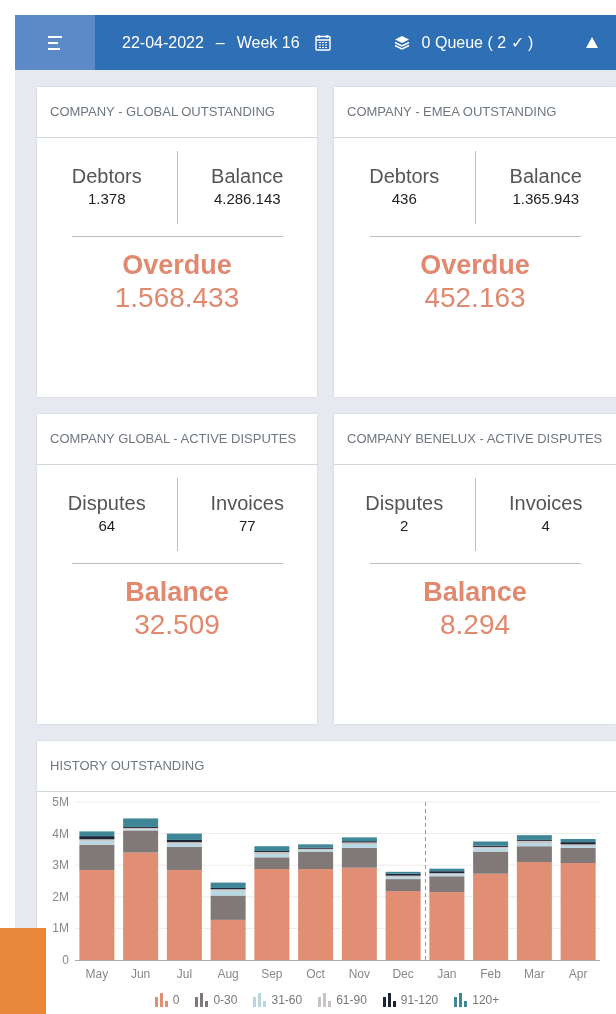  What do you see at coordinates (272, 974) in the screenshot?
I see `axis-category-label: Sep` at bounding box center [272, 974].